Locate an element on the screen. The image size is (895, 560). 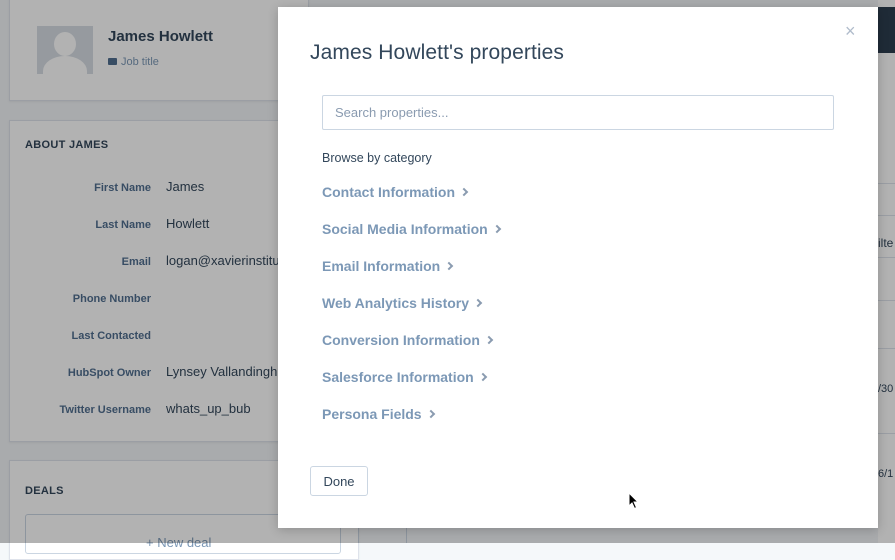
category-label: Social Media Information is located at coordinates (405, 229).